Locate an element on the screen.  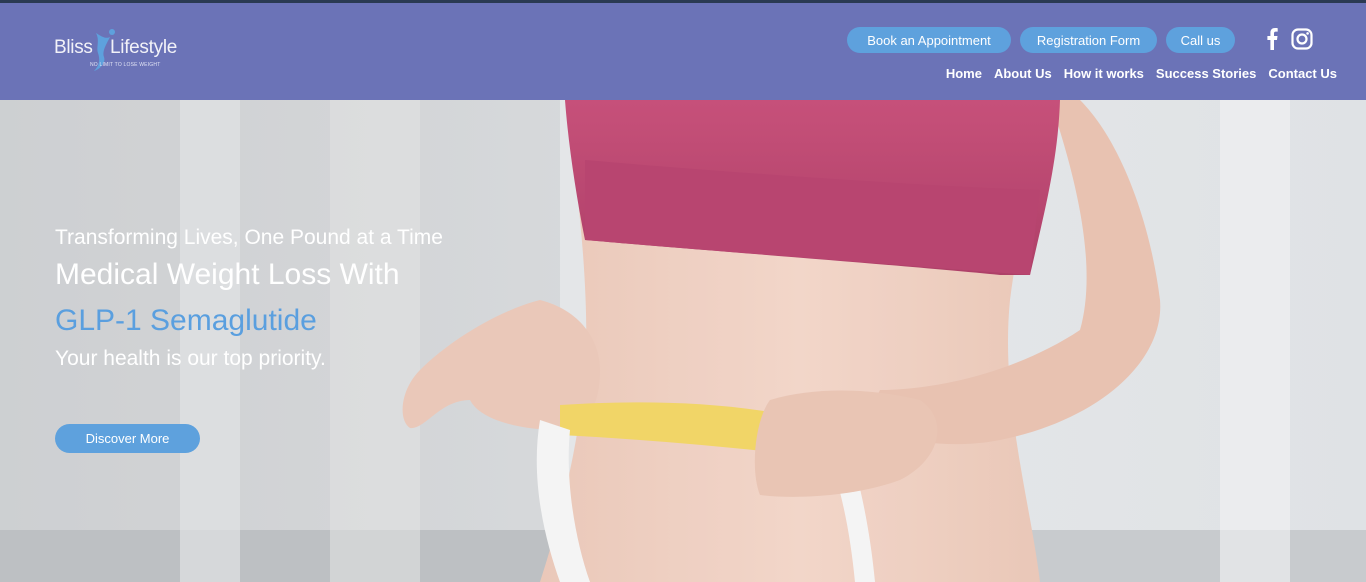
instagram-icon is located at coordinates (1302, 39).